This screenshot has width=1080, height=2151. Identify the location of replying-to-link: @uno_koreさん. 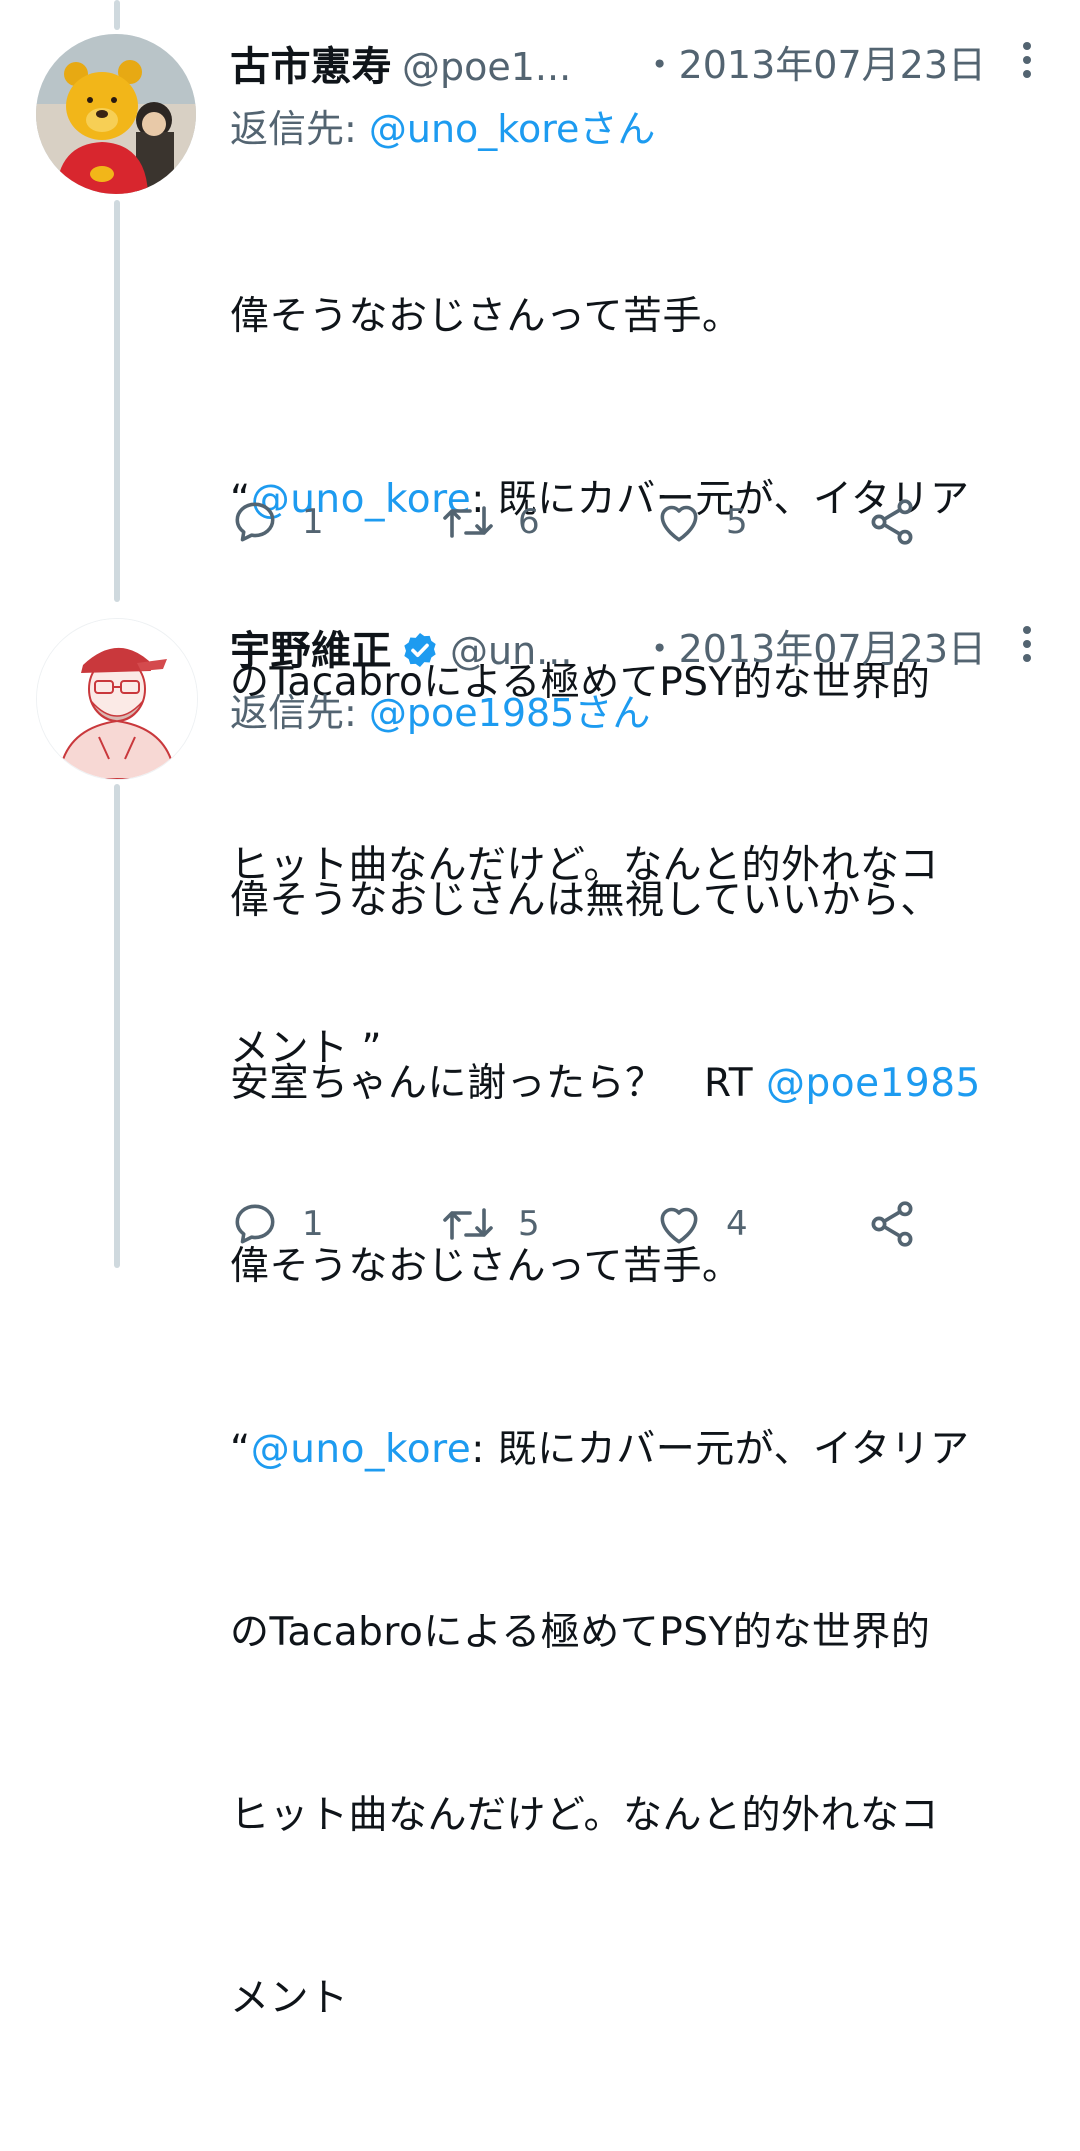
(512, 129).